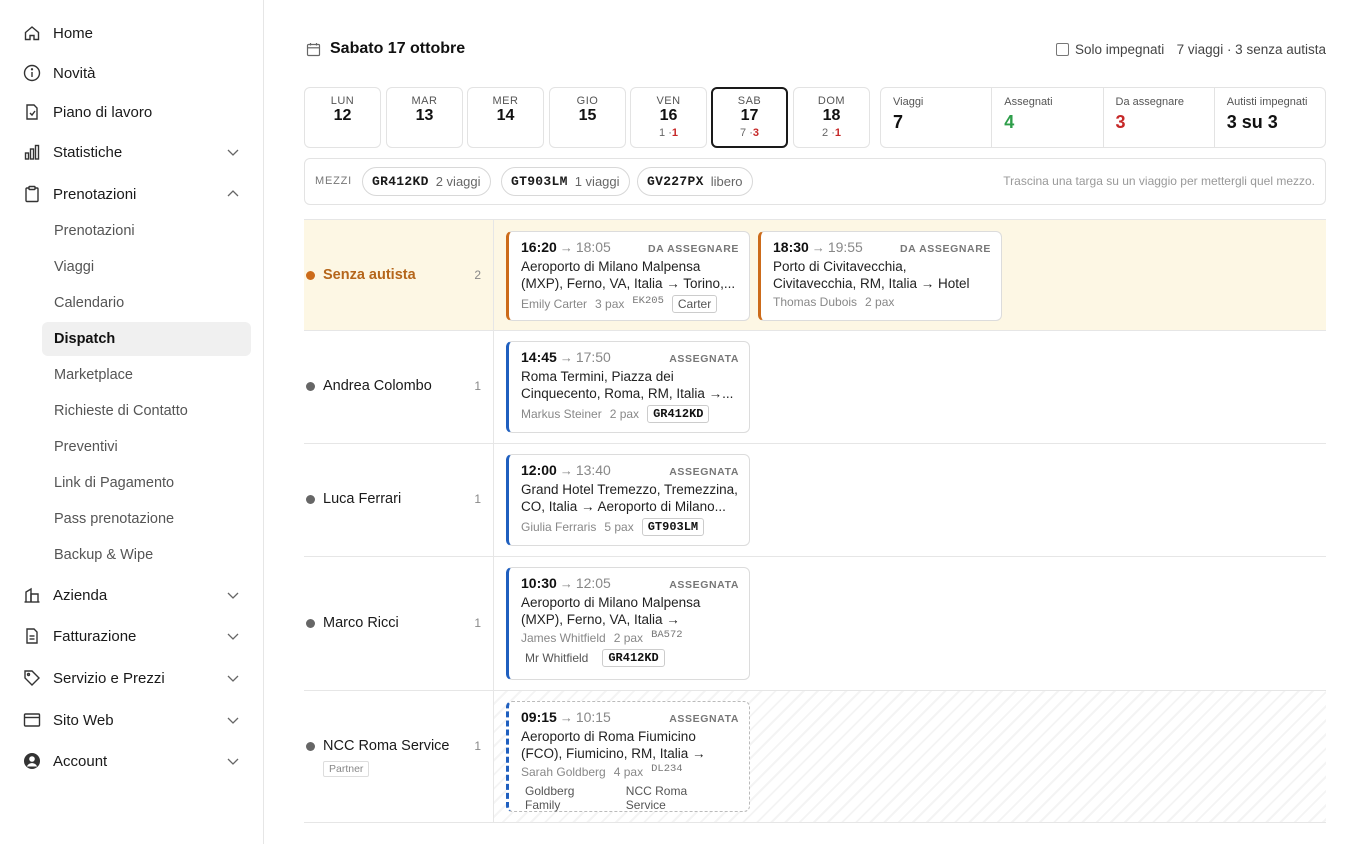 The width and height of the screenshot is (1366, 844). What do you see at coordinates (133, 595) in the screenshot?
I see `nav-azienda: Azienda` at bounding box center [133, 595].